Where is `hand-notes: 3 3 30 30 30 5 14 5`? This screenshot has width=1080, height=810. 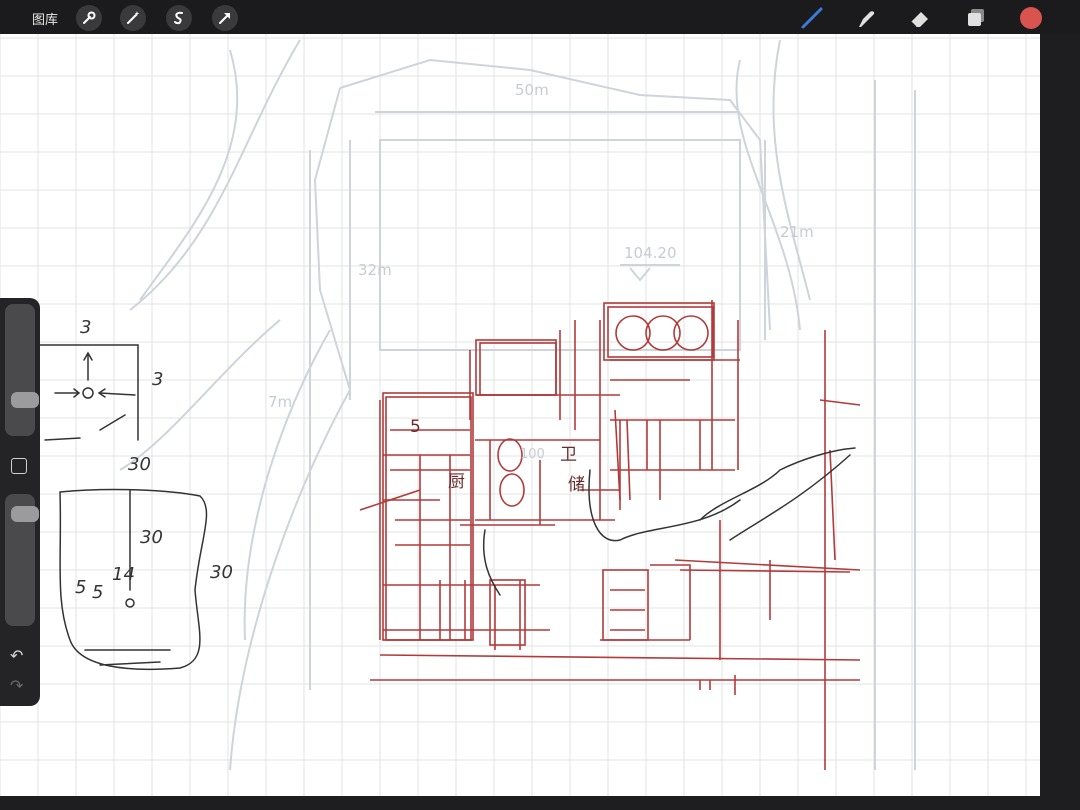
hand-notes: 3 3 30 30 30 5 14 5 is located at coordinates (154, 460).